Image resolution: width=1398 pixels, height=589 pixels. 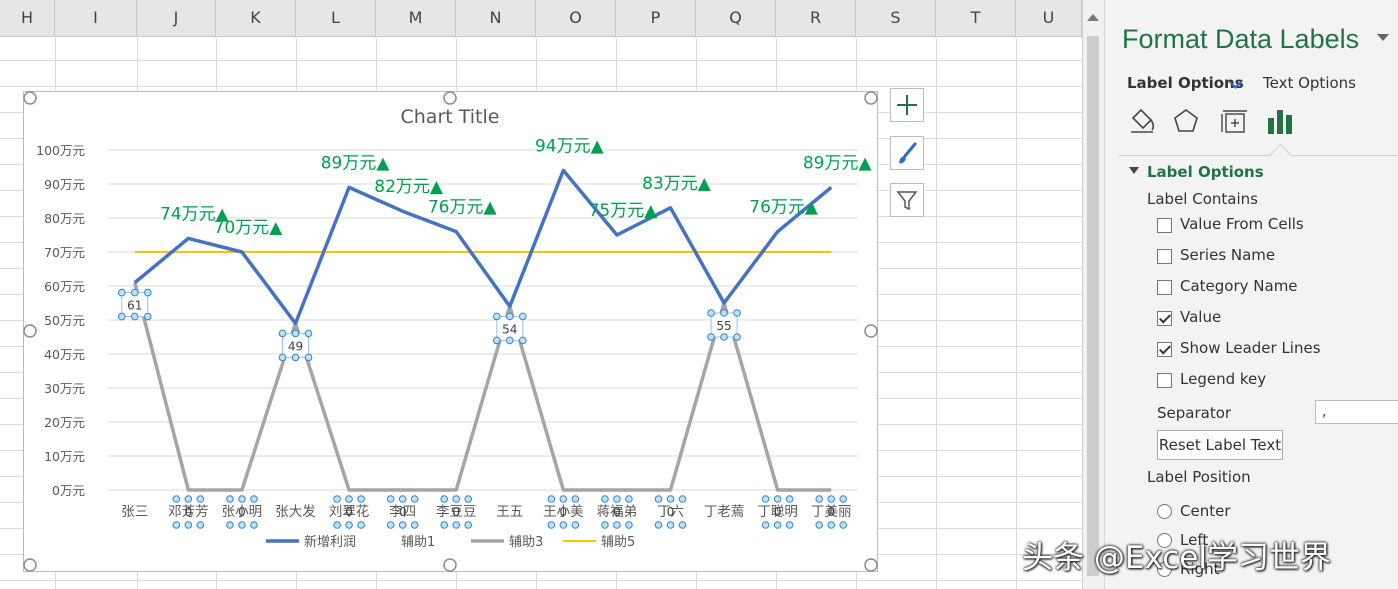 I want to click on collapse-triangle-icon, so click(x=1134, y=170).